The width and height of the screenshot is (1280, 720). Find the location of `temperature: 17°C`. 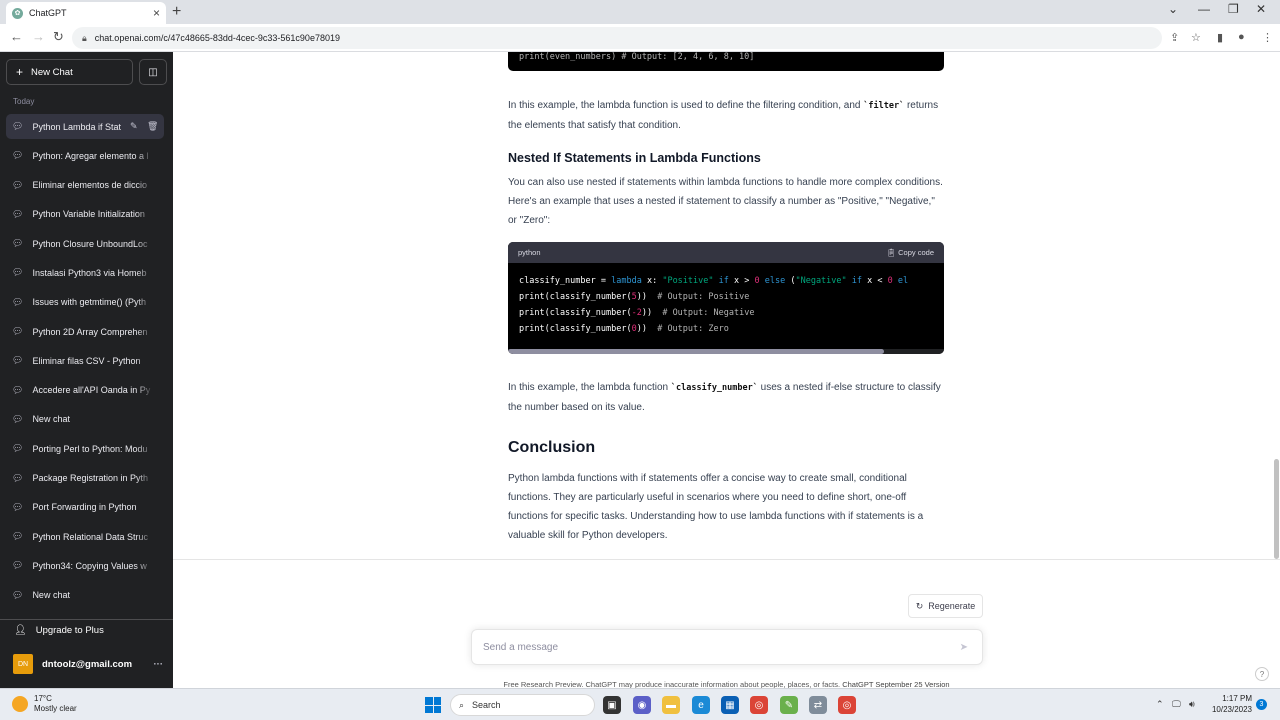

temperature: 17°C is located at coordinates (43, 698).